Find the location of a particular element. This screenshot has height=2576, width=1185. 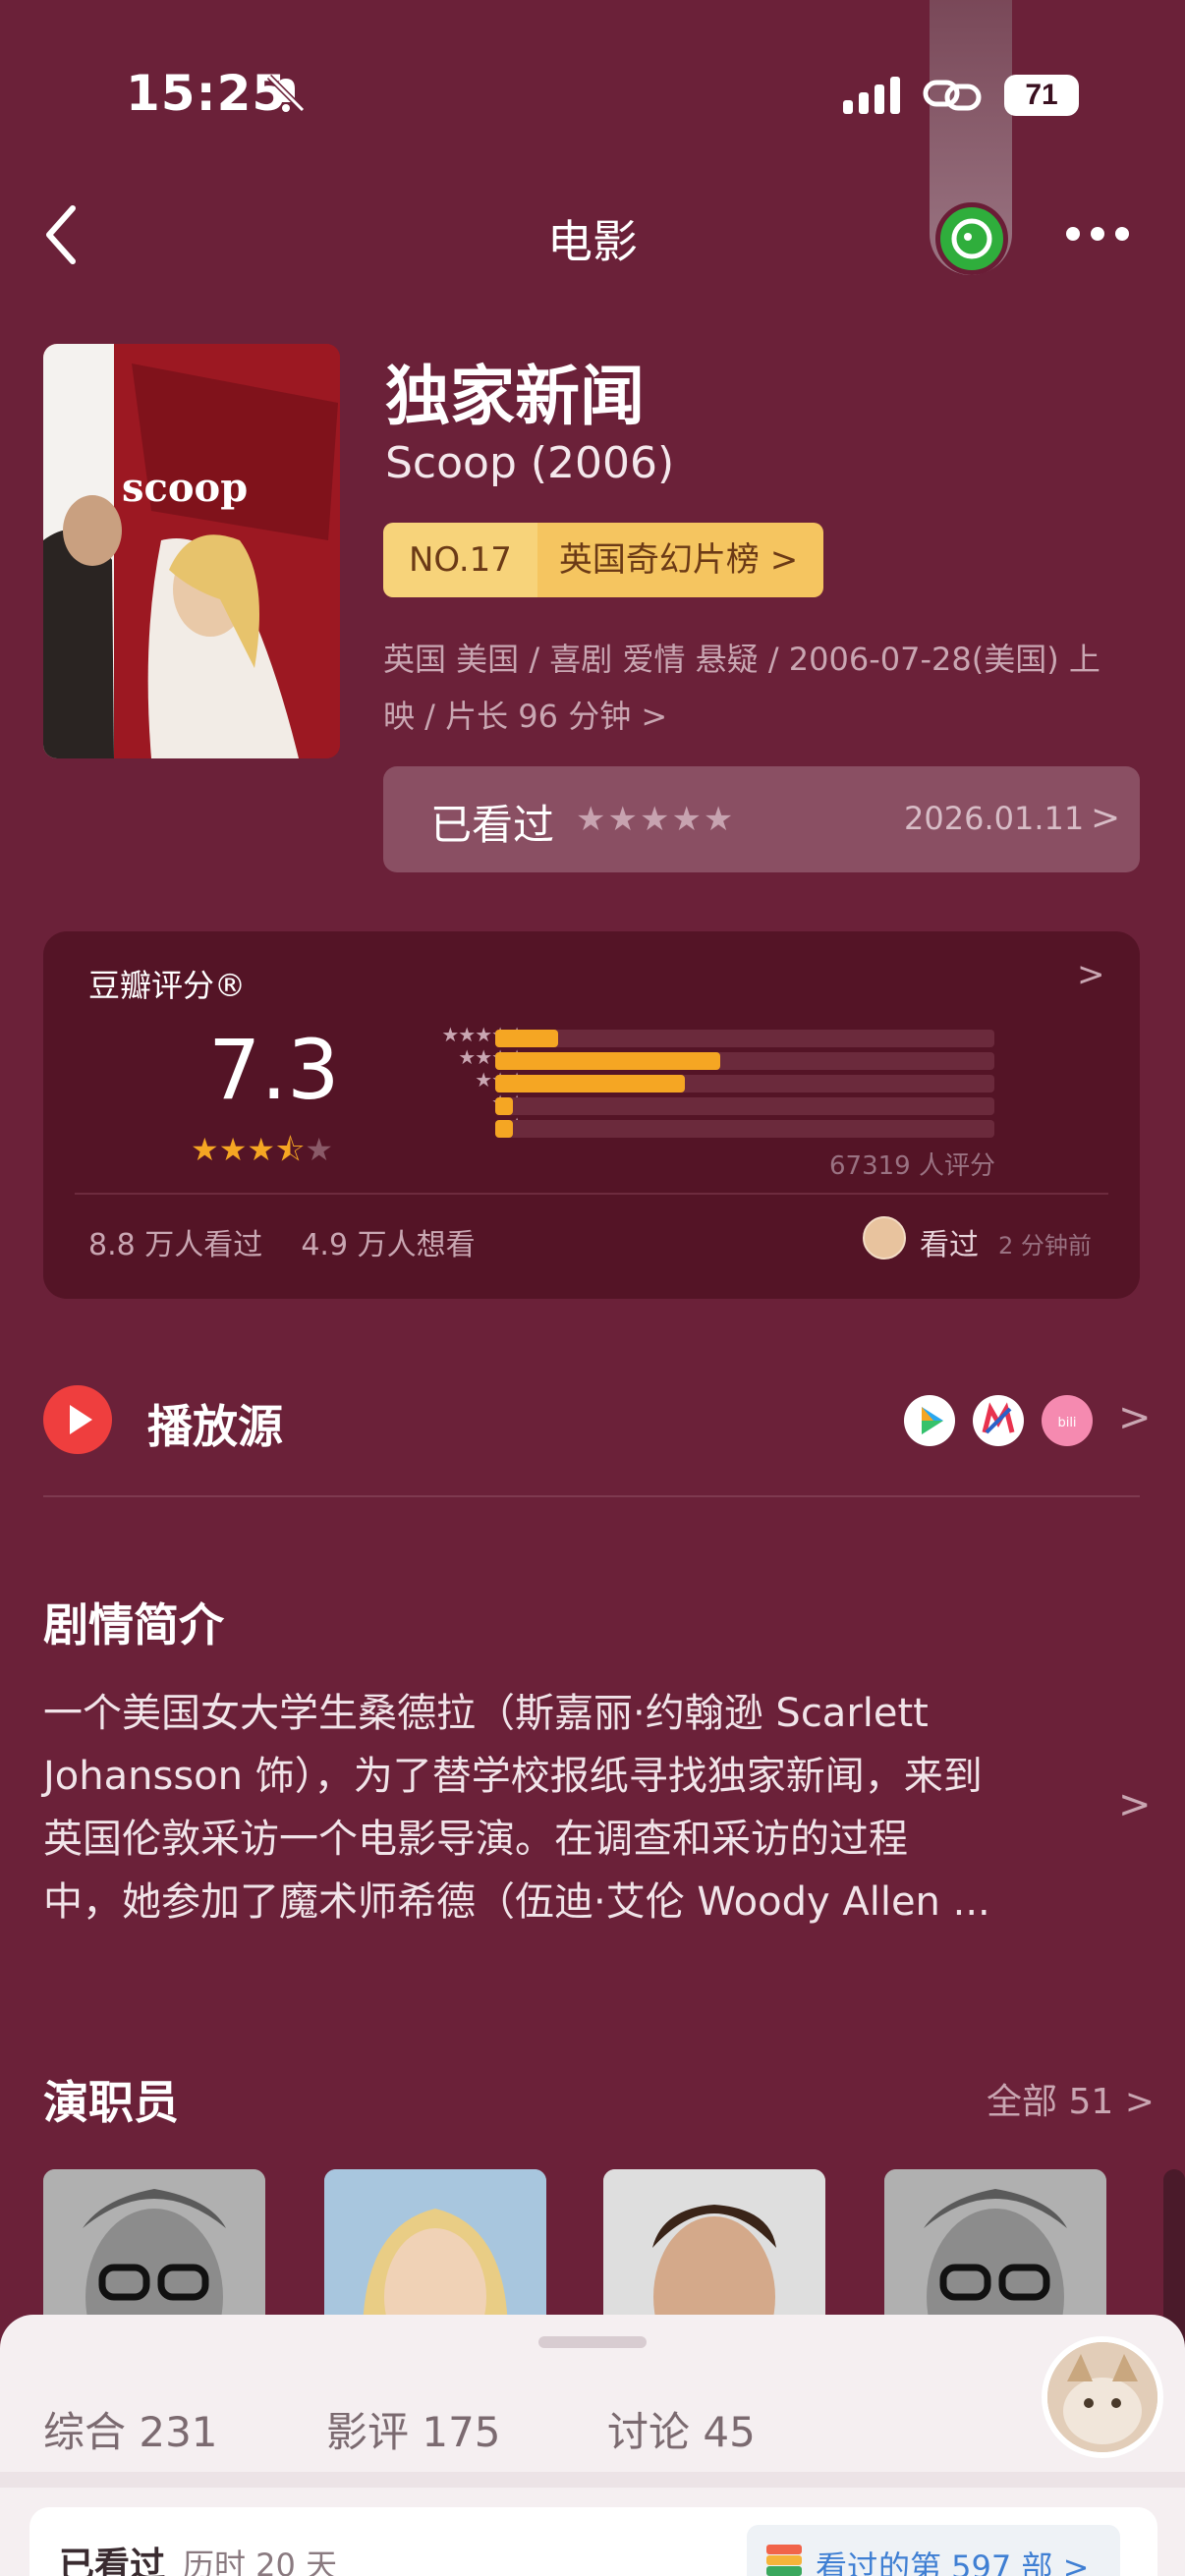

battery-level: 71 is located at coordinates (1041, 95).